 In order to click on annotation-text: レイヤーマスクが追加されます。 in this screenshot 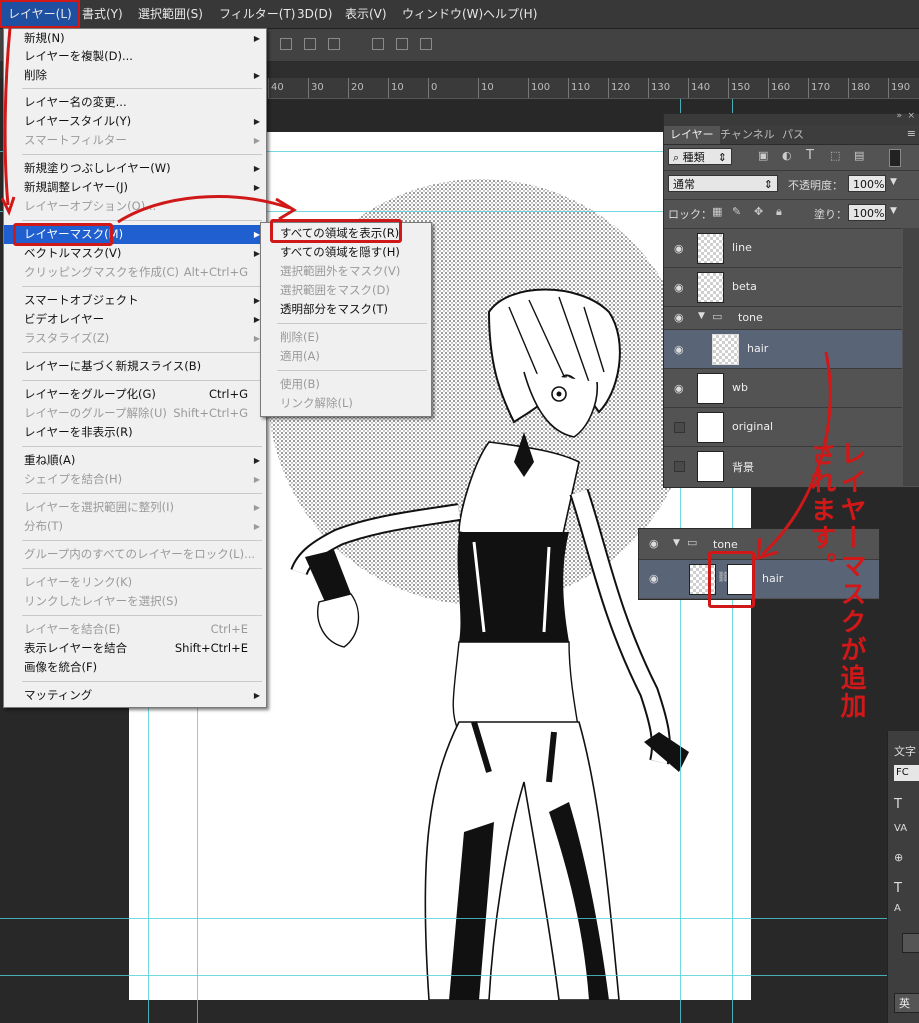, I will do `click(836, 580)`.